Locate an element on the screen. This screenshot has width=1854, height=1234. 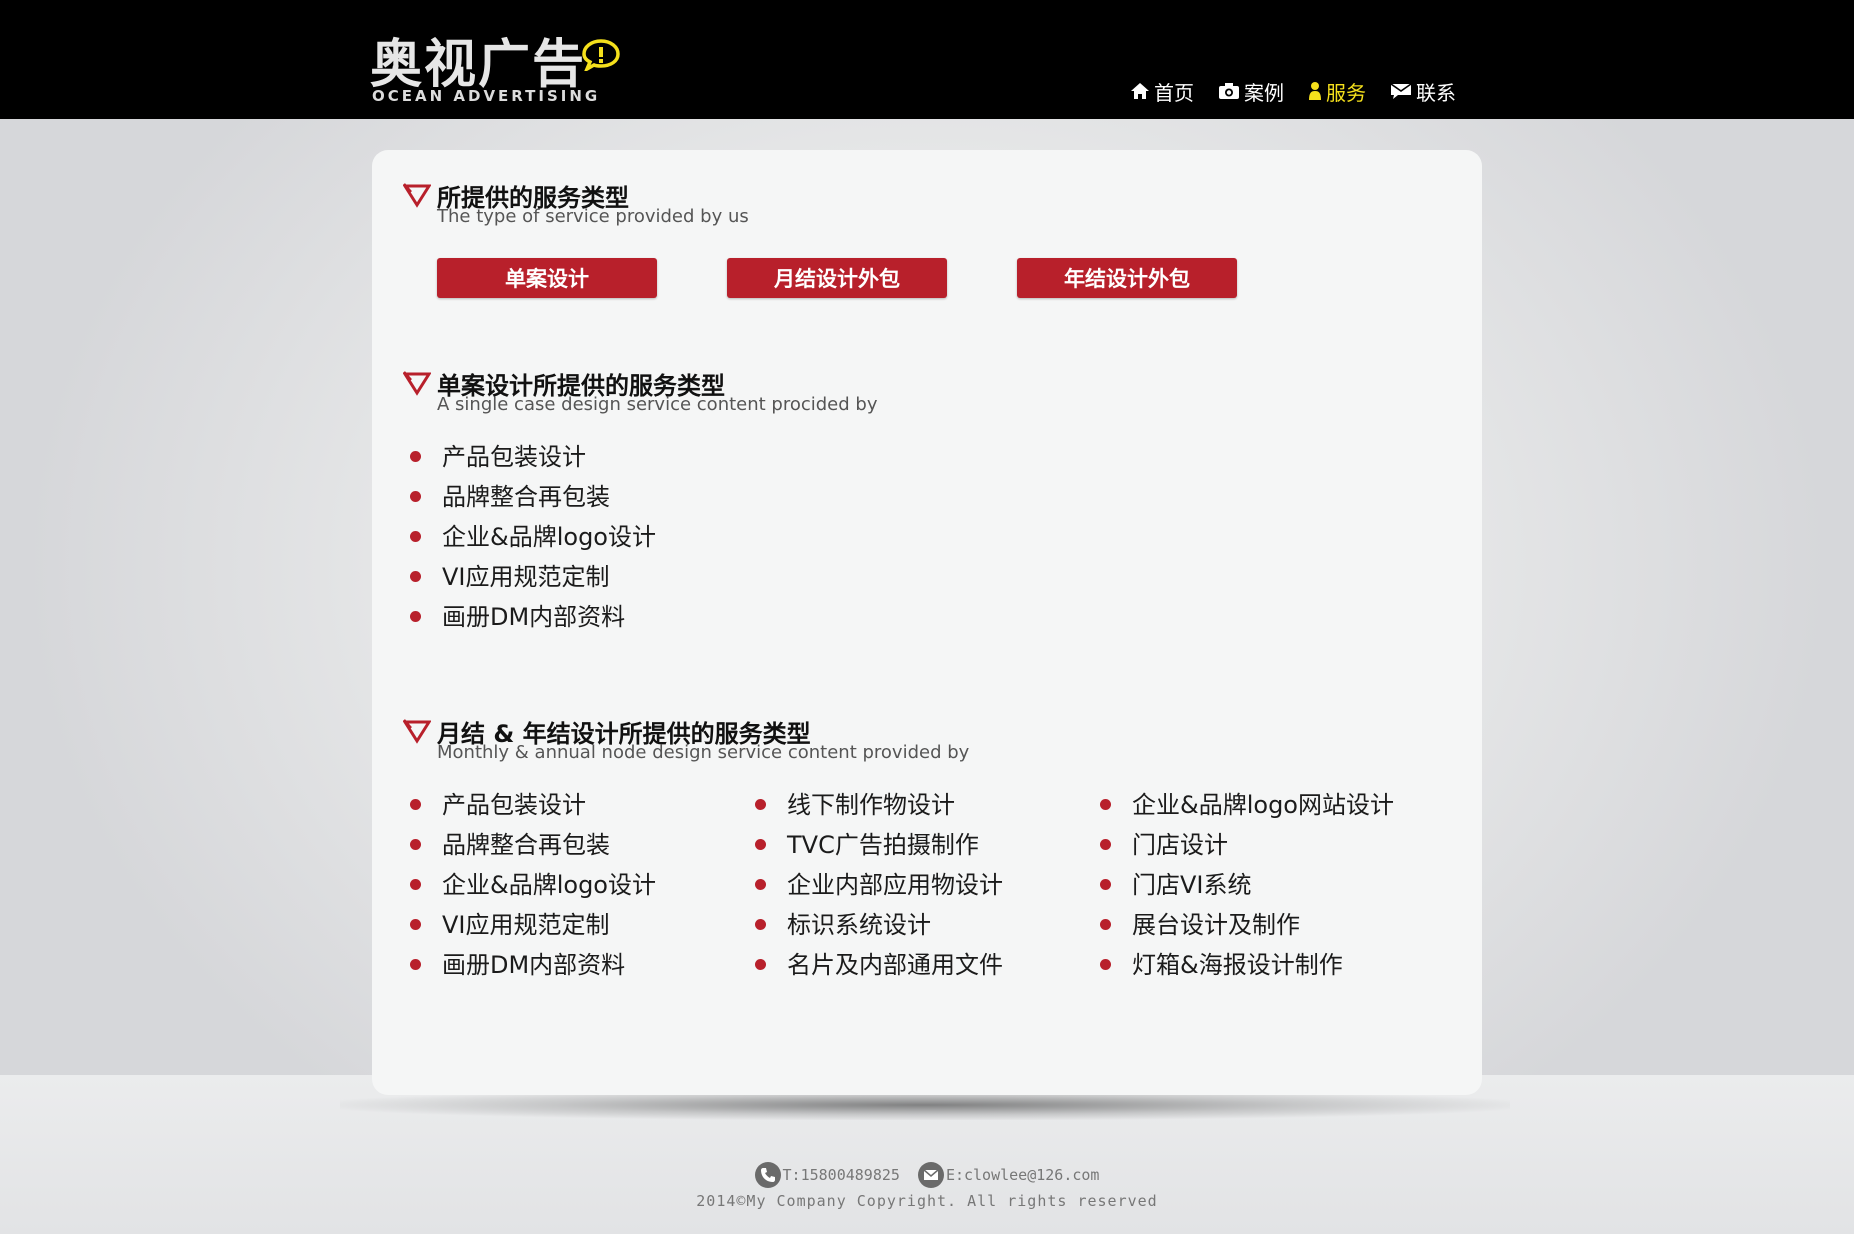
nav-item-services: 服务 is located at coordinates (1337, 91).